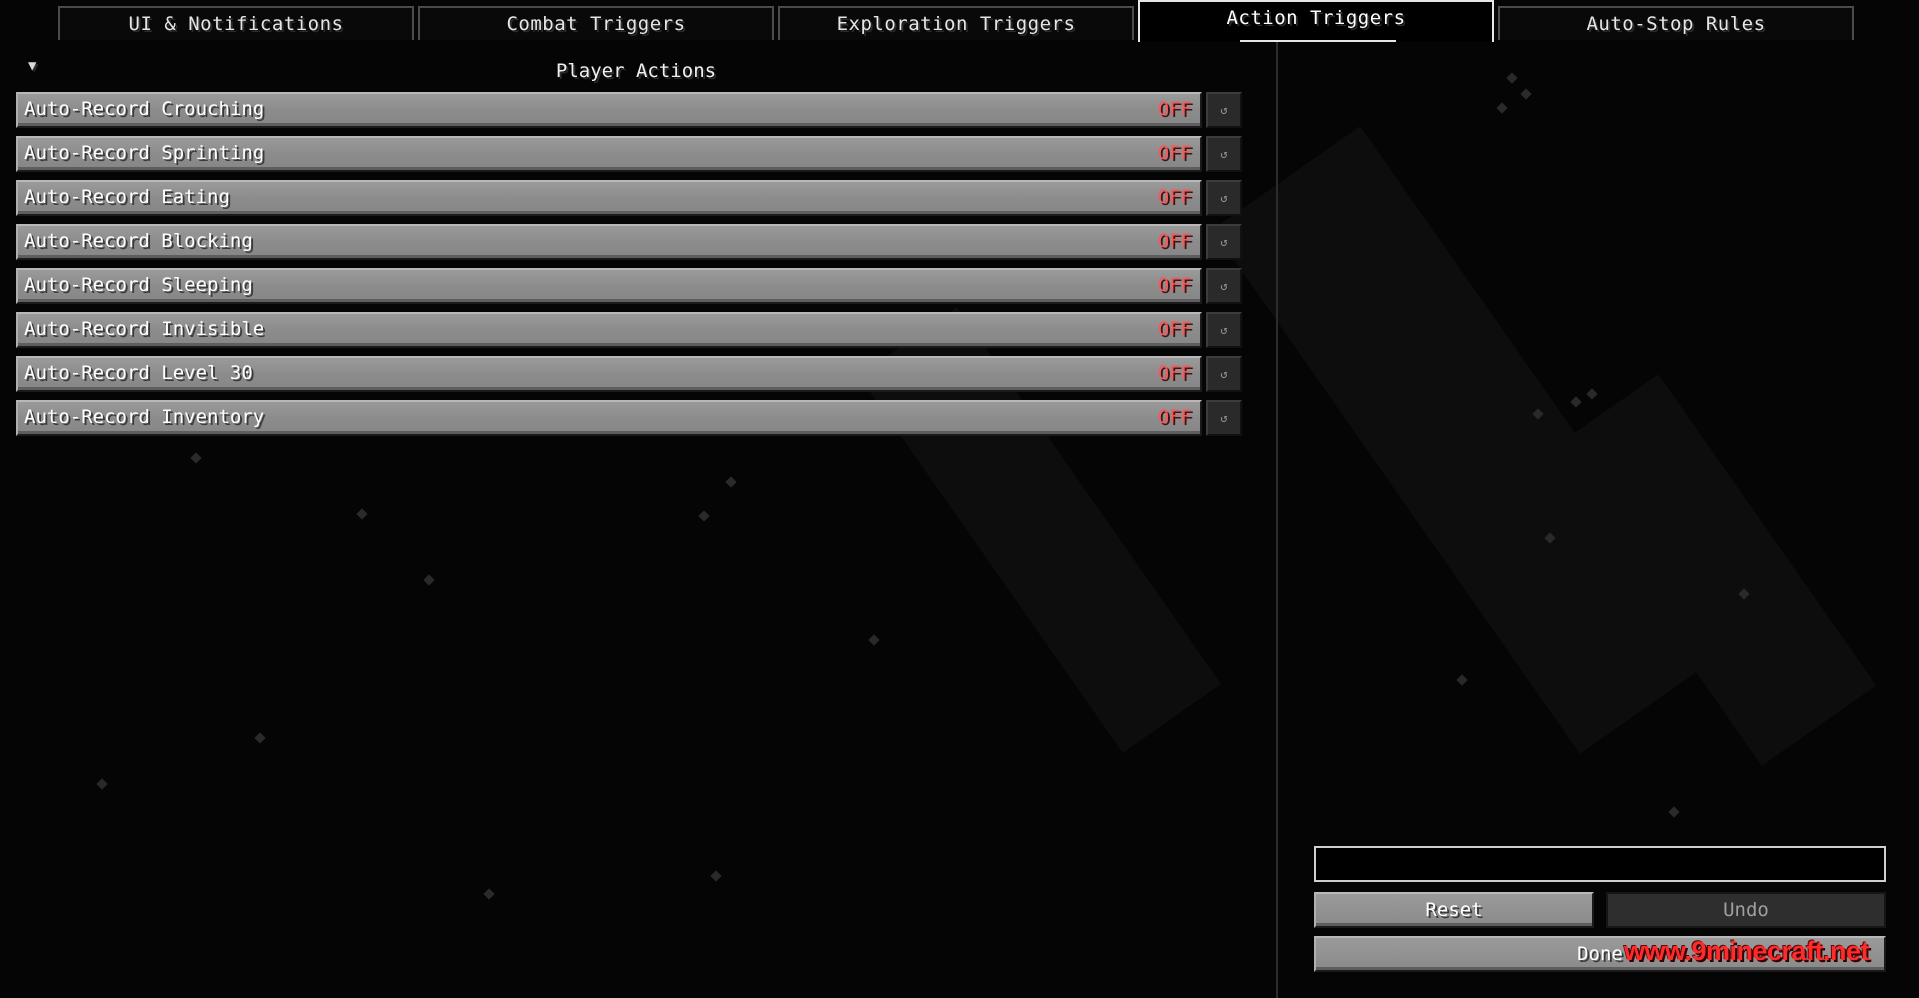  What do you see at coordinates (138, 285) in the screenshot?
I see `option-label: Auto-Record Sleeping` at bounding box center [138, 285].